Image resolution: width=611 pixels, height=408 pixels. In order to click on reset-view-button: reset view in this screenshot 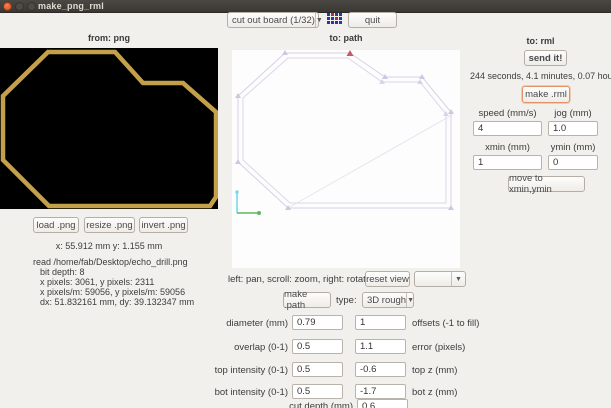, I will do `click(387, 279)`.